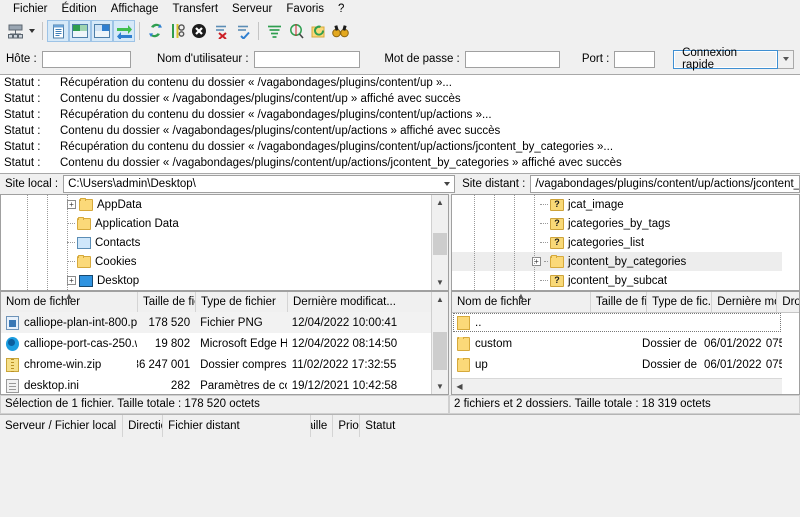 The width and height of the screenshot is (800, 517). Describe the element at coordinates (340, 31) in the screenshot. I see `find-files-icon` at that location.